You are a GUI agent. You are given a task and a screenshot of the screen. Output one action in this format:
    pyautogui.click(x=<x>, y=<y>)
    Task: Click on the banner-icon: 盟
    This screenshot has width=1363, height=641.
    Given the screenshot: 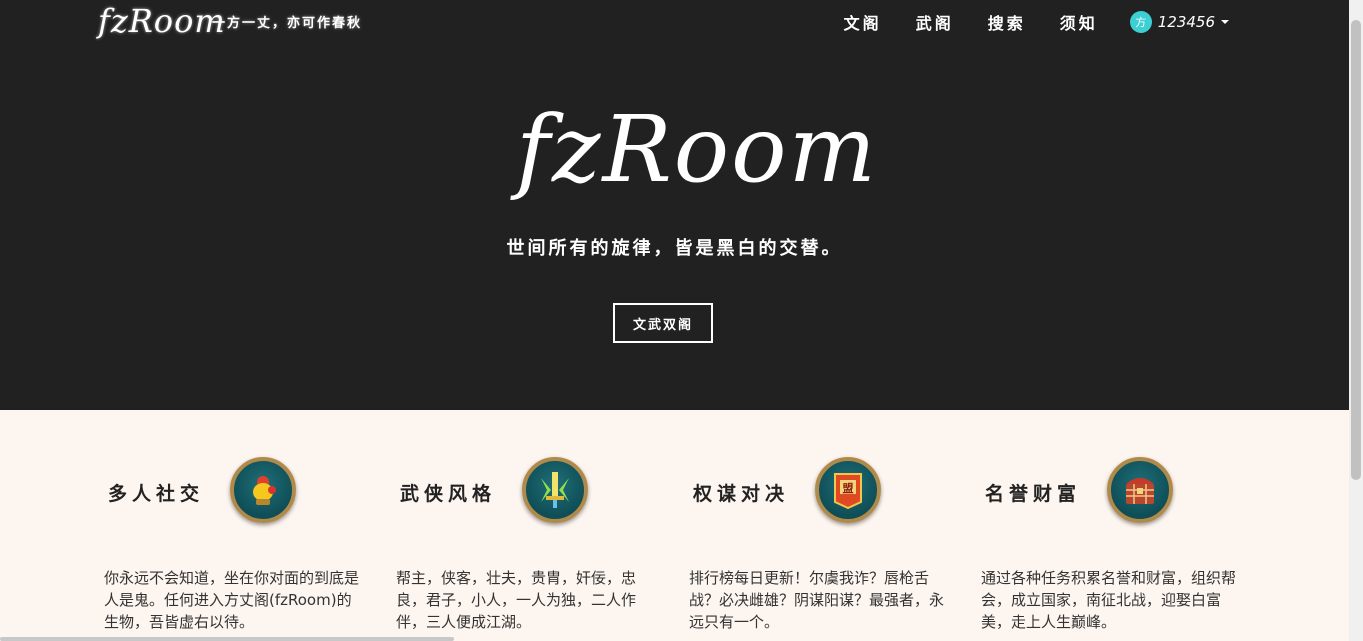 What is the action you would take?
    pyautogui.click(x=848, y=490)
    